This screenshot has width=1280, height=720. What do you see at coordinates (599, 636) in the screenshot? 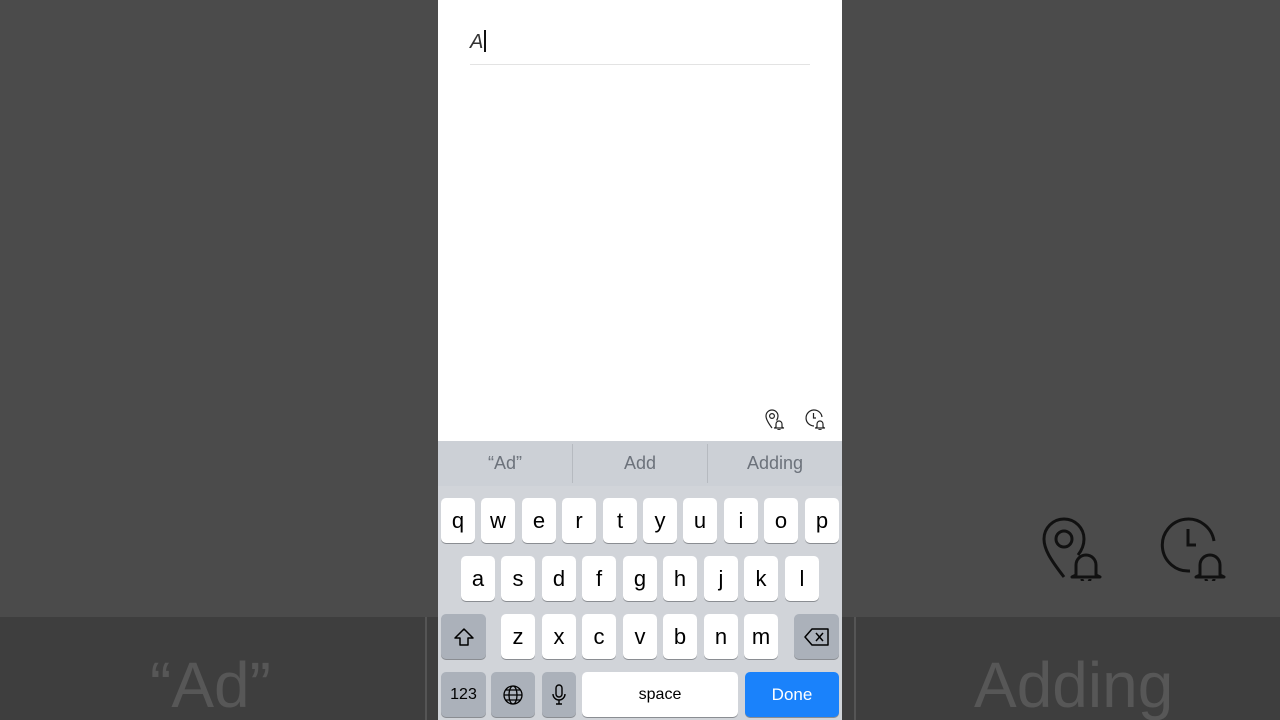
I see `key-c: c` at bounding box center [599, 636].